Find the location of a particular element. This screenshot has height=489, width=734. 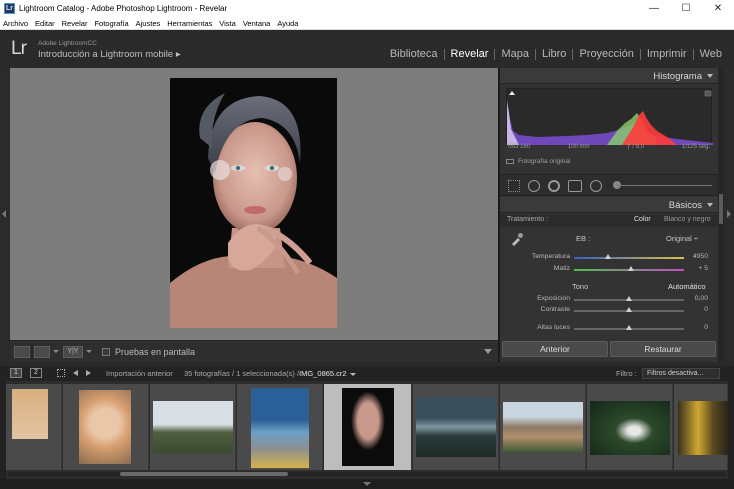

photo-count: 35 fotografías / 1 seleccionada(s) / is located at coordinates (242, 373).